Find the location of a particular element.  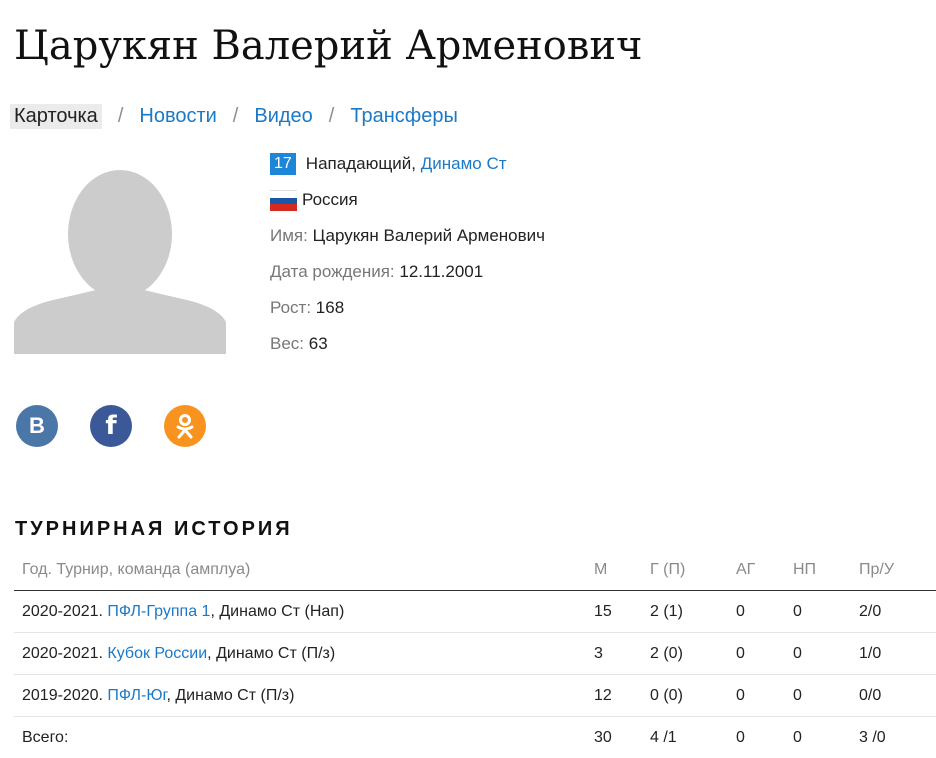

matches-cell: 3 is located at coordinates (622, 654).